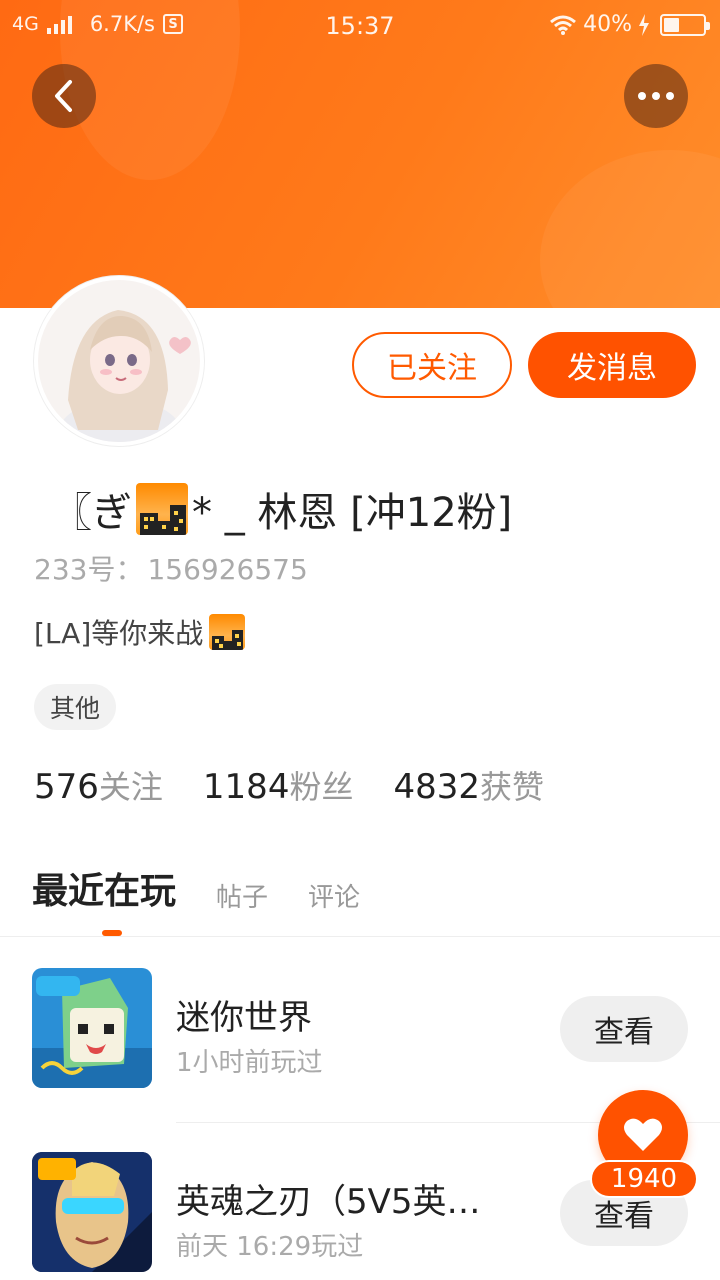 This screenshot has width=720, height=1280. I want to click on profile-tabs: 最近在玩 帖子 评论, so click(196, 890).